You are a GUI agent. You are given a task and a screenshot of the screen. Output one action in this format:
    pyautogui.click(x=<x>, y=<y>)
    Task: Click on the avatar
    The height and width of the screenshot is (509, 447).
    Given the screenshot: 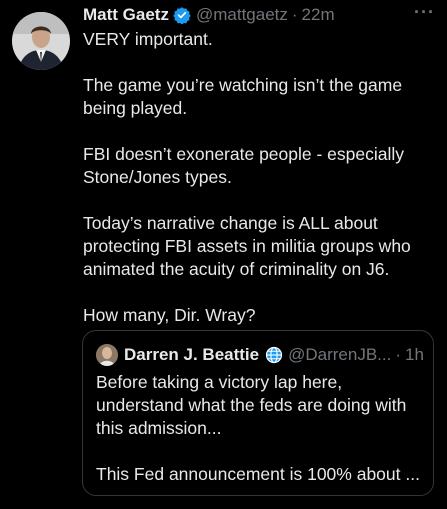 What is the action you would take?
    pyautogui.click(x=41, y=41)
    